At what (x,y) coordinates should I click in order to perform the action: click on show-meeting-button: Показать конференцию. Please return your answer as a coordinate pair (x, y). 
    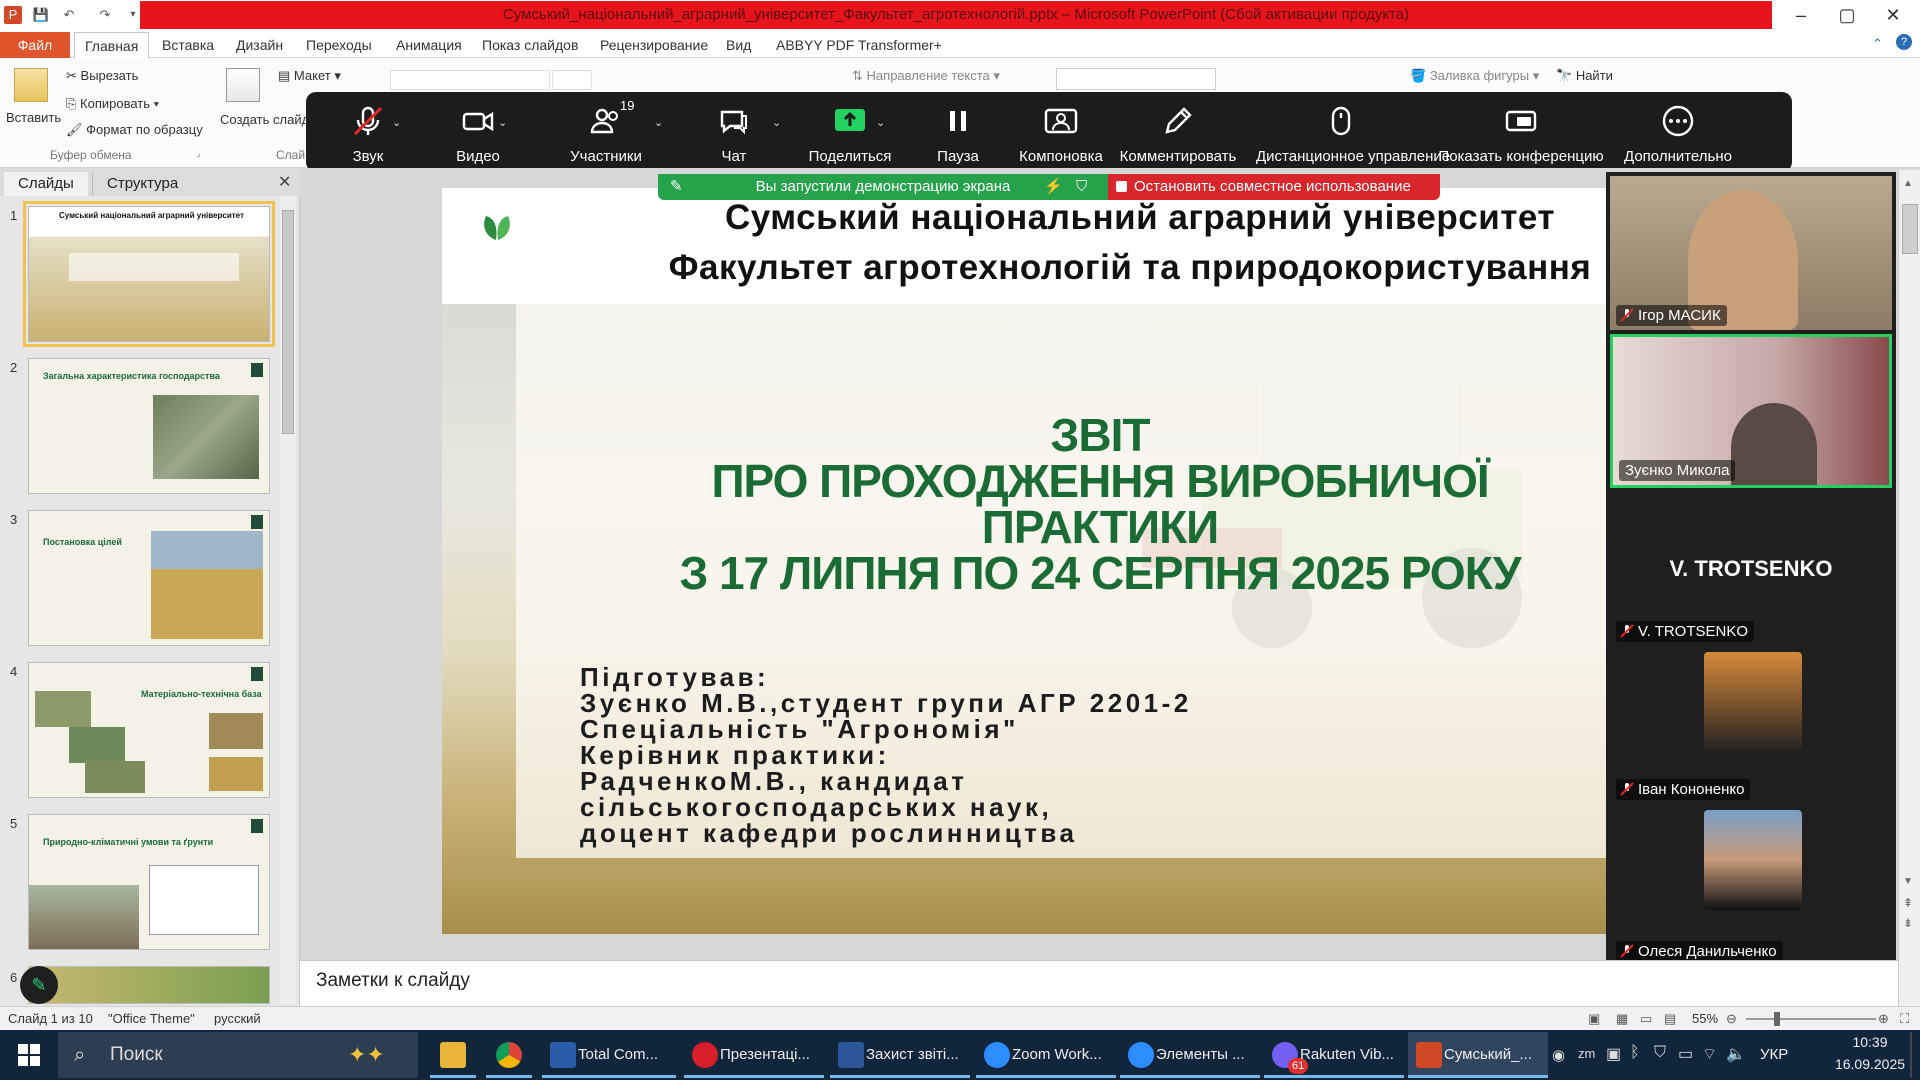
    Looking at the image, I should click on (1521, 132).